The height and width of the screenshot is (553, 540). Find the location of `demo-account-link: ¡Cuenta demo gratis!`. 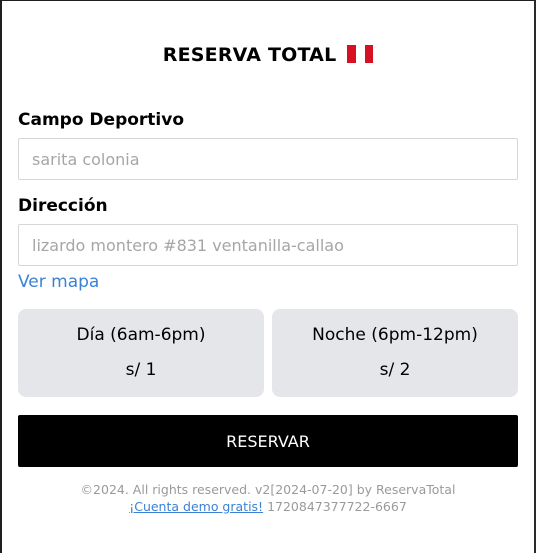

demo-account-link: ¡Cuenta demo gratis! is located at coordinates (196, 506).